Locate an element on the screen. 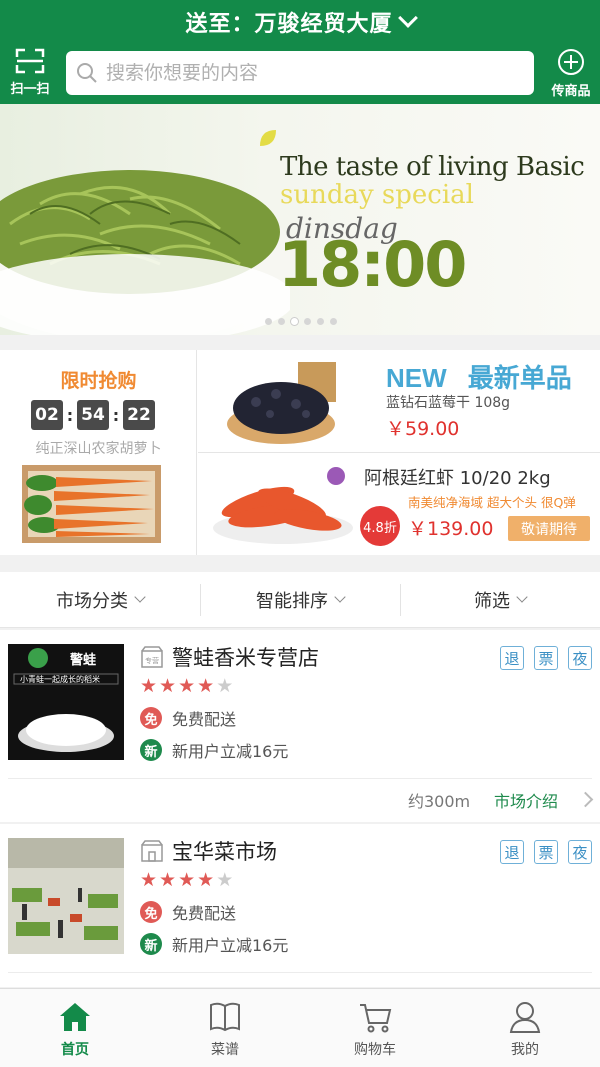  new-item-tag: NEW 最新单品 is located at coordinates (479, 376).